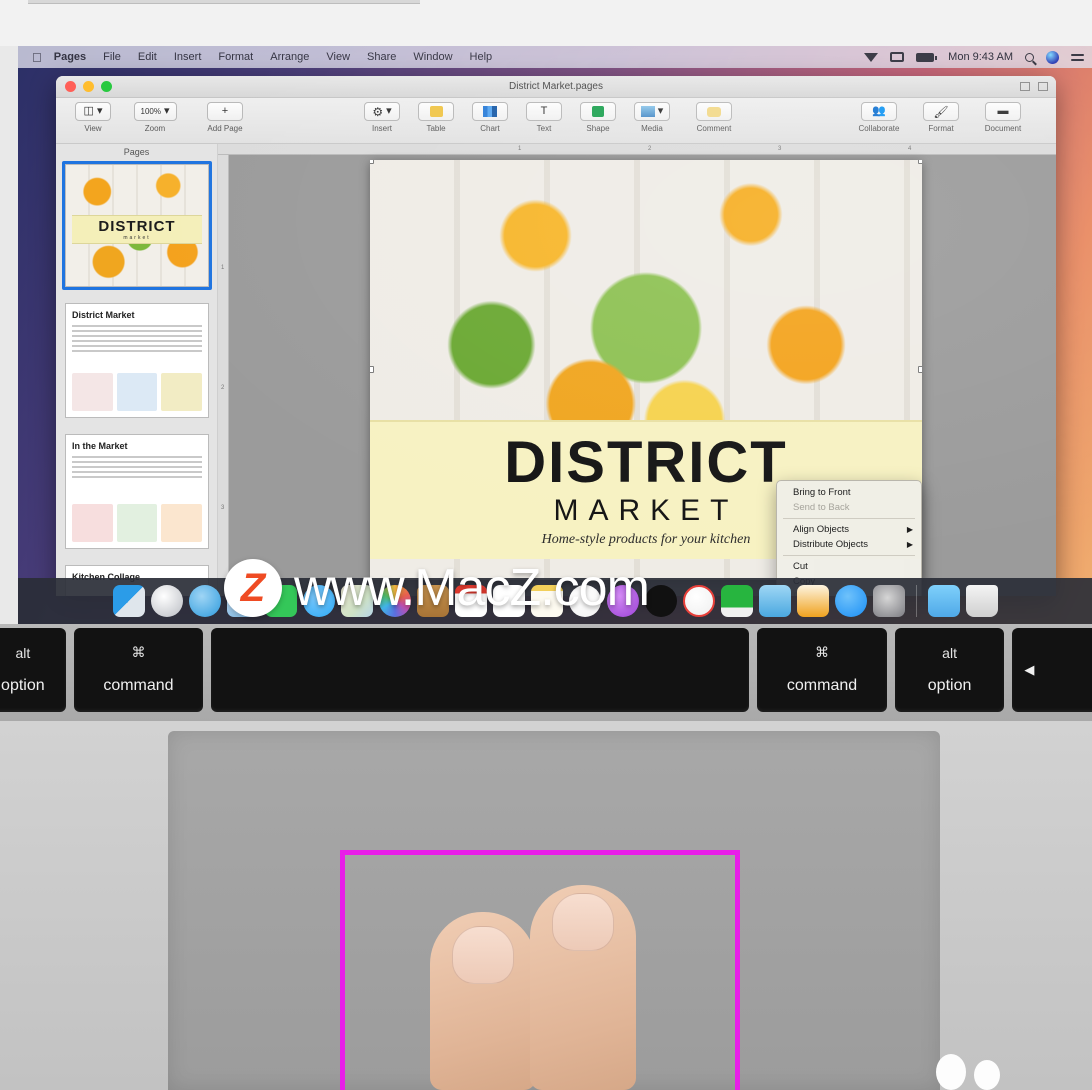  Describe the element at coordinates (821, 529) in the screenshot. I see `context-menu-item-align-objects-label: Align Objects` at that location.